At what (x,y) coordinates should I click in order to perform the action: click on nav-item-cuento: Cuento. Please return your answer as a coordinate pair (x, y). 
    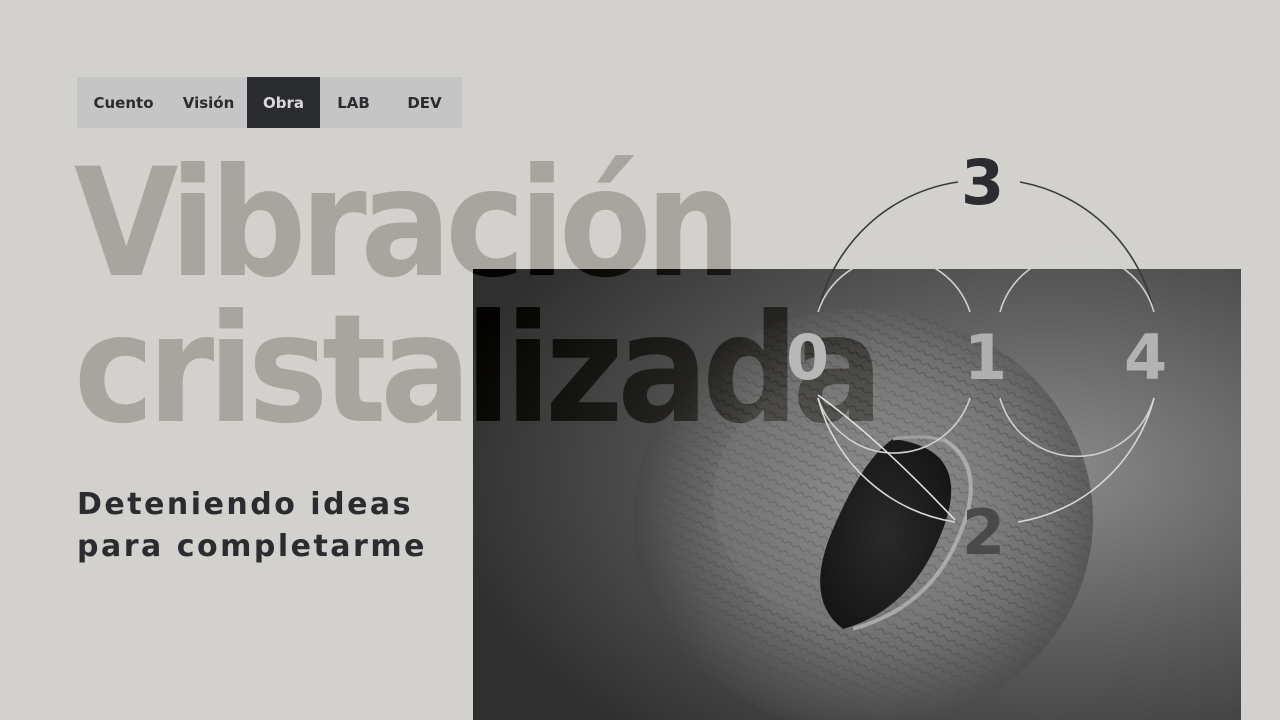
    Looking at the image, I should click on (123, 102).